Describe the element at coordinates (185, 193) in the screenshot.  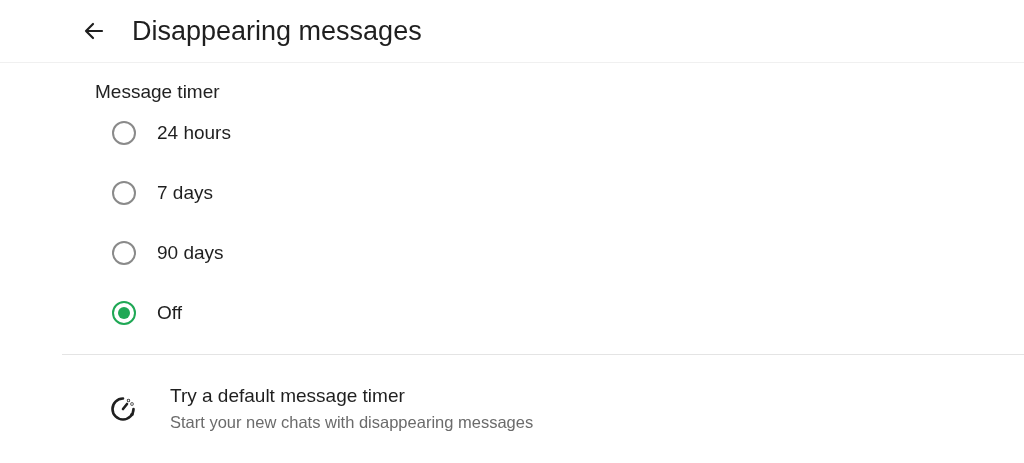
I see `option-label: 7 days` at that location.